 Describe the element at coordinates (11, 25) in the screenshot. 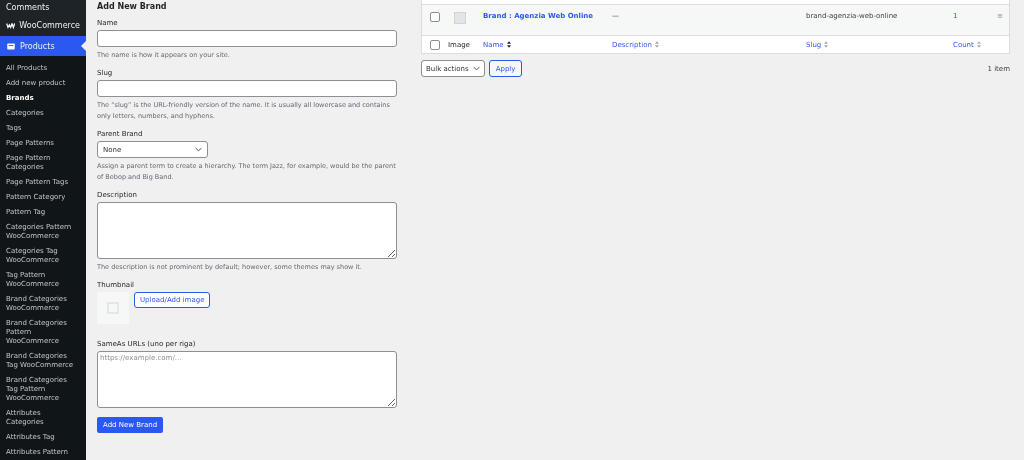

I see `woo-logo-icon` at that location.